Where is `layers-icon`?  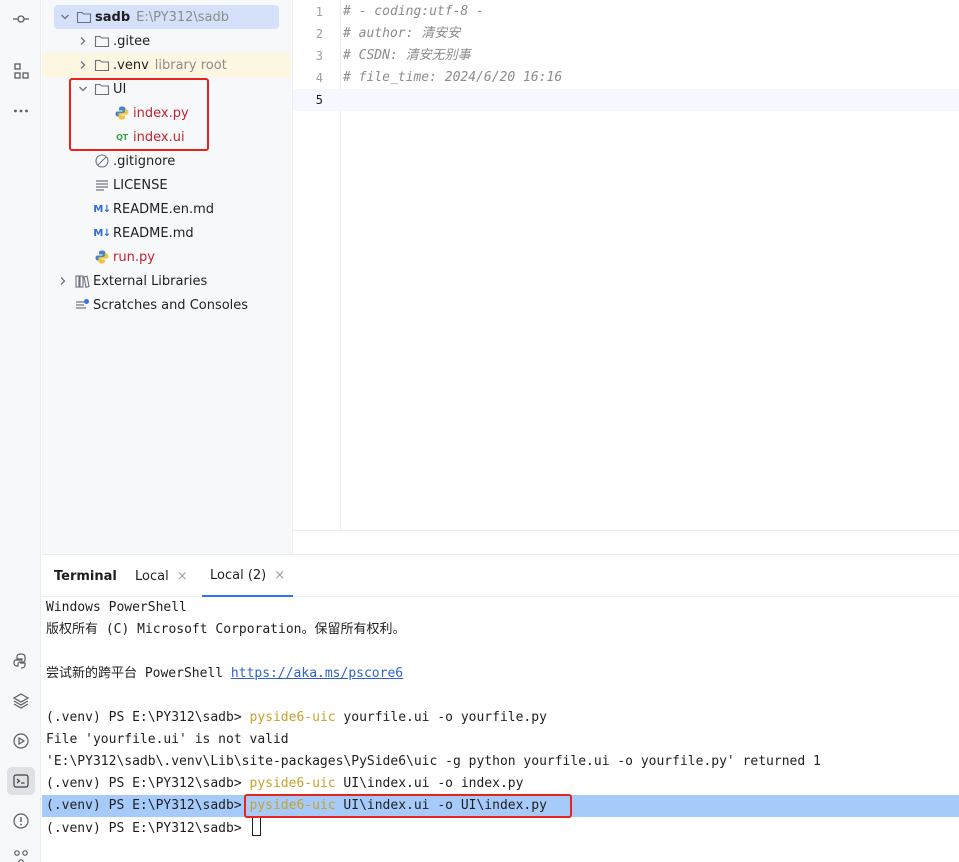 layers-icon is located at coordinates (21, 701).